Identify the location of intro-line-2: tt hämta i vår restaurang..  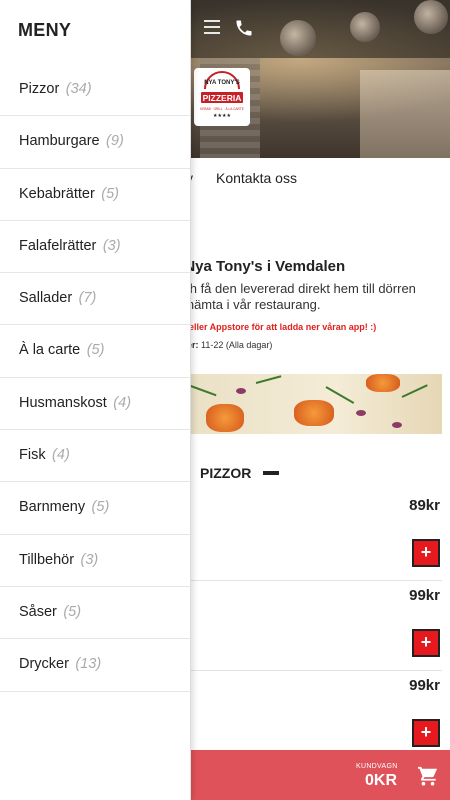
(248, 304).